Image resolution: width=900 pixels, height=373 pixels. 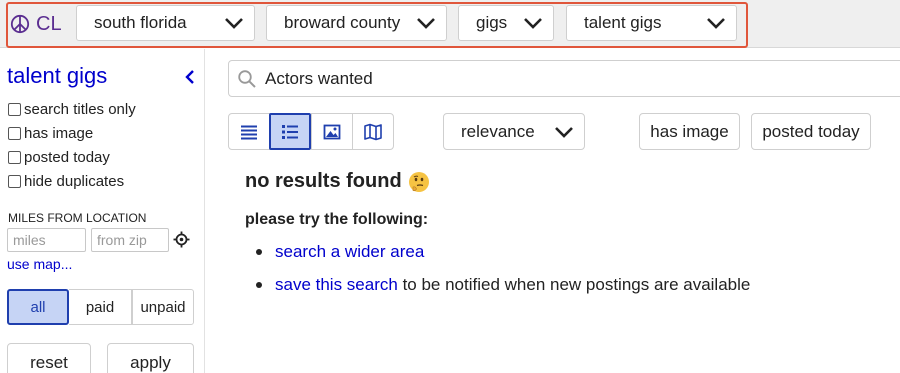 I want to click on no-results-text: no results found, so click(x=323, y=181).